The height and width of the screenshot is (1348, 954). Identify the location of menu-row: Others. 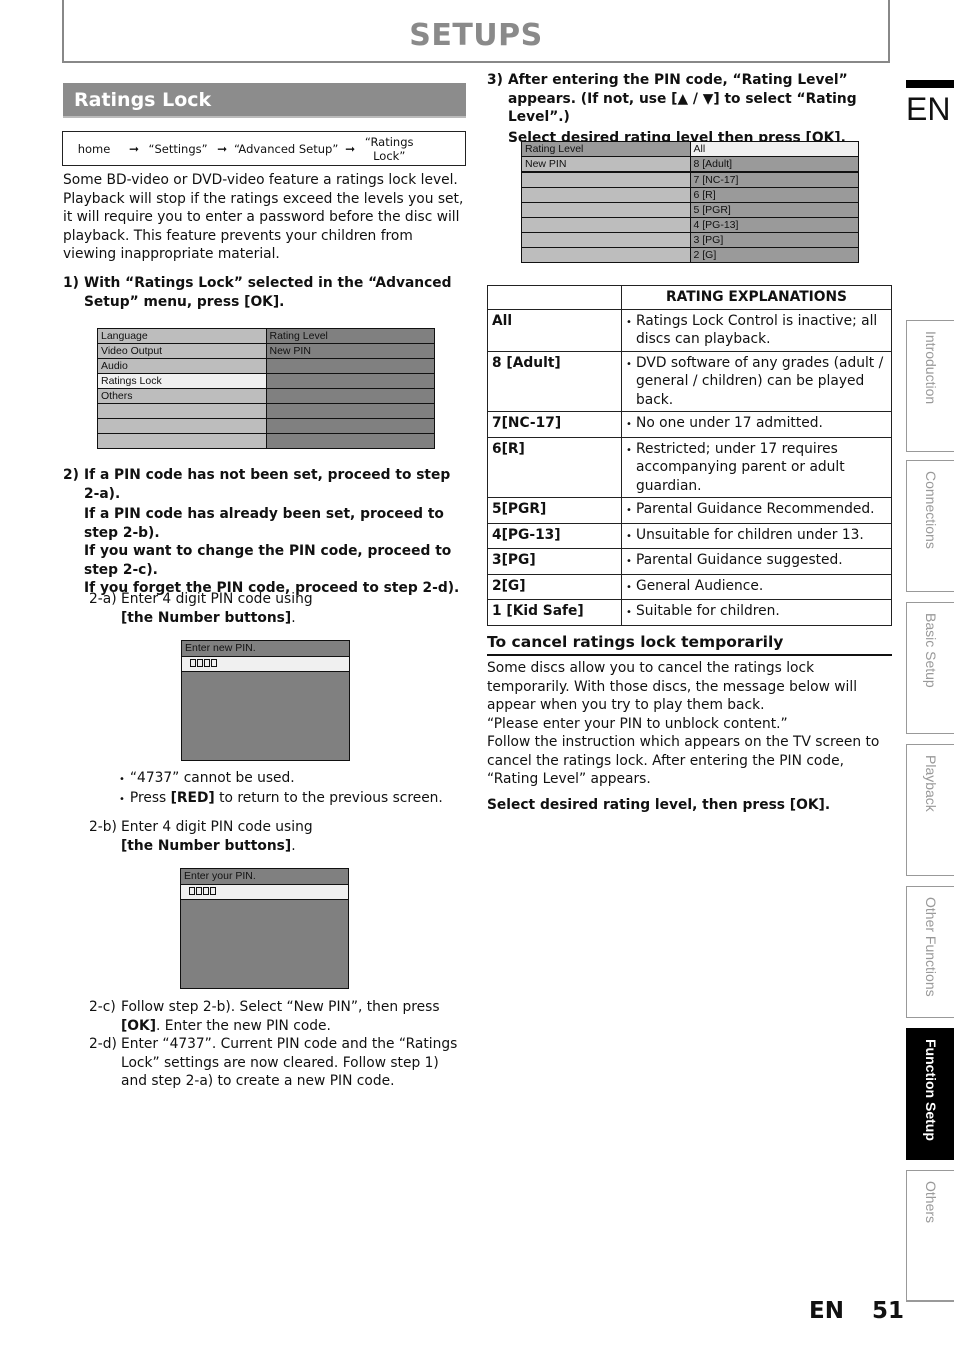
(266, 396).